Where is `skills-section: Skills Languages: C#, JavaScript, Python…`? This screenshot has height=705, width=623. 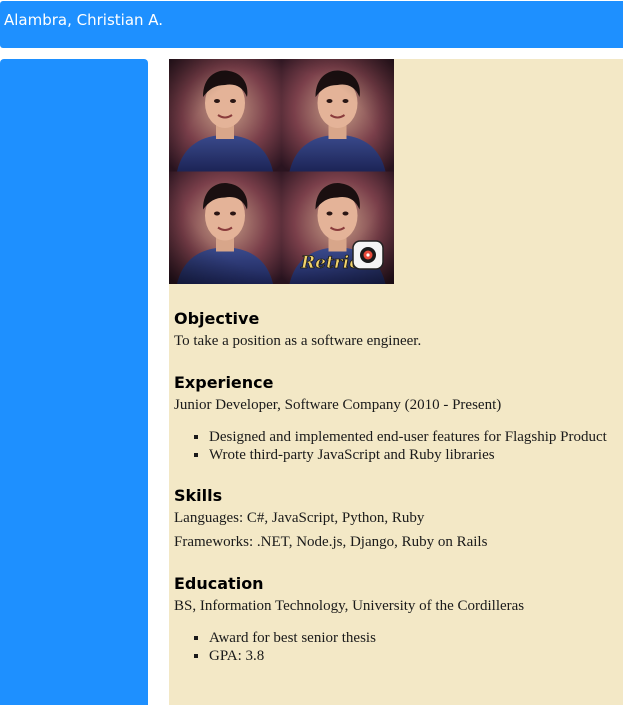 skills-section: Skills Languages: C#, JavaScript, Python… is located at coordinates (398, 518).